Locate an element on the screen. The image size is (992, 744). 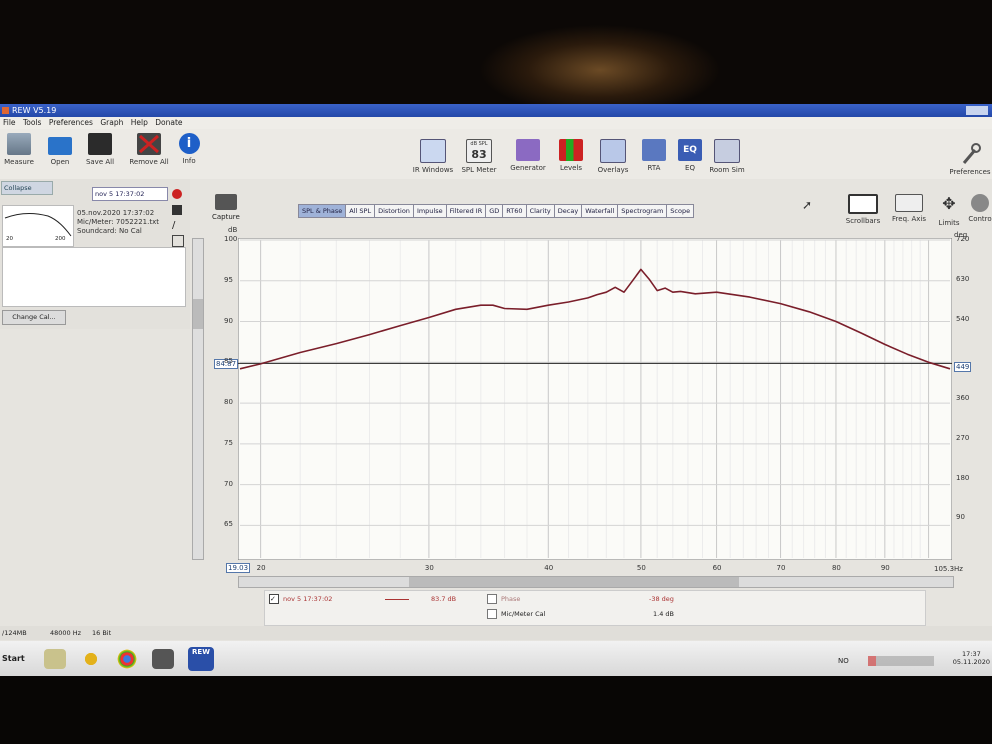
freq-axis-button: Freq. Axis is located at coordinates (909, 208).